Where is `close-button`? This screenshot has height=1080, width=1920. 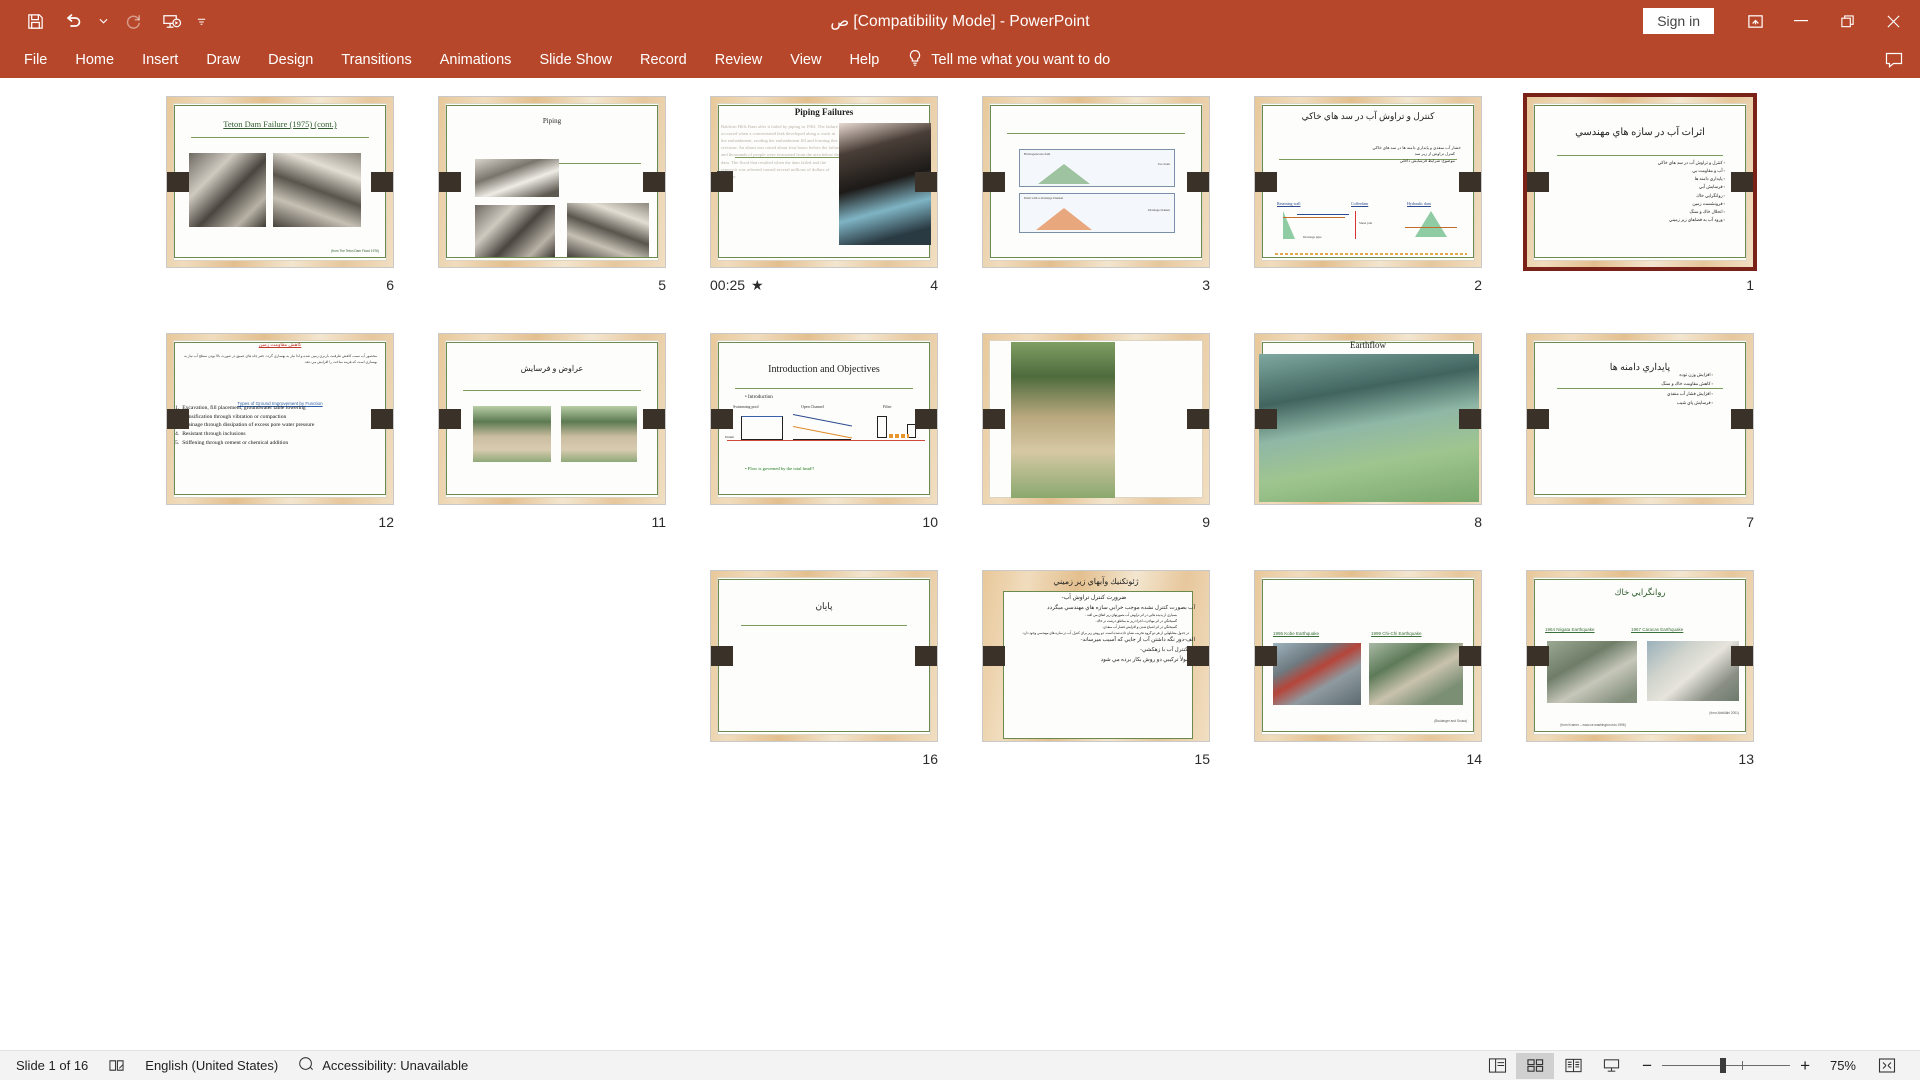
close-button is located at coordinates (1893, 21).